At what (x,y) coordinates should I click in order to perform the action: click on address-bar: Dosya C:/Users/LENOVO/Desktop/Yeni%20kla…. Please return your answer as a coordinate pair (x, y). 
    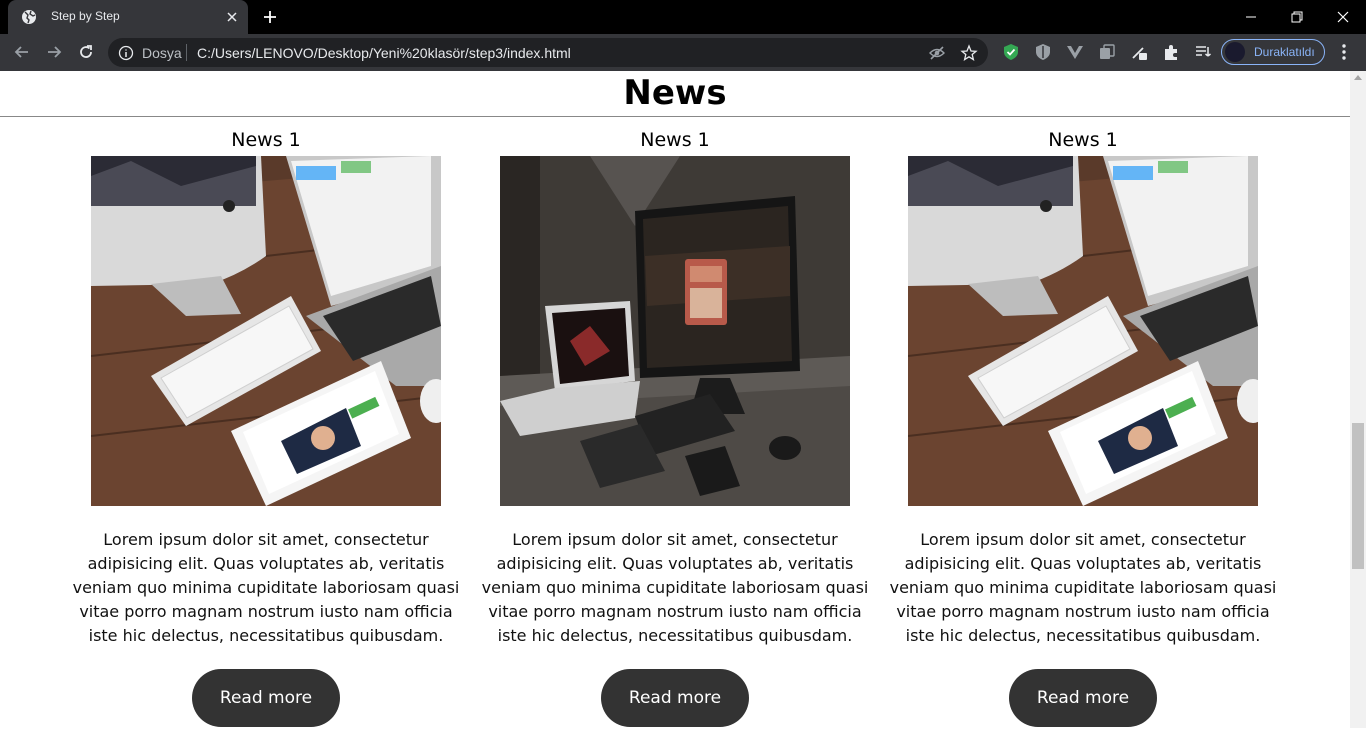
    Looking at the image, I should click on (548, 52).